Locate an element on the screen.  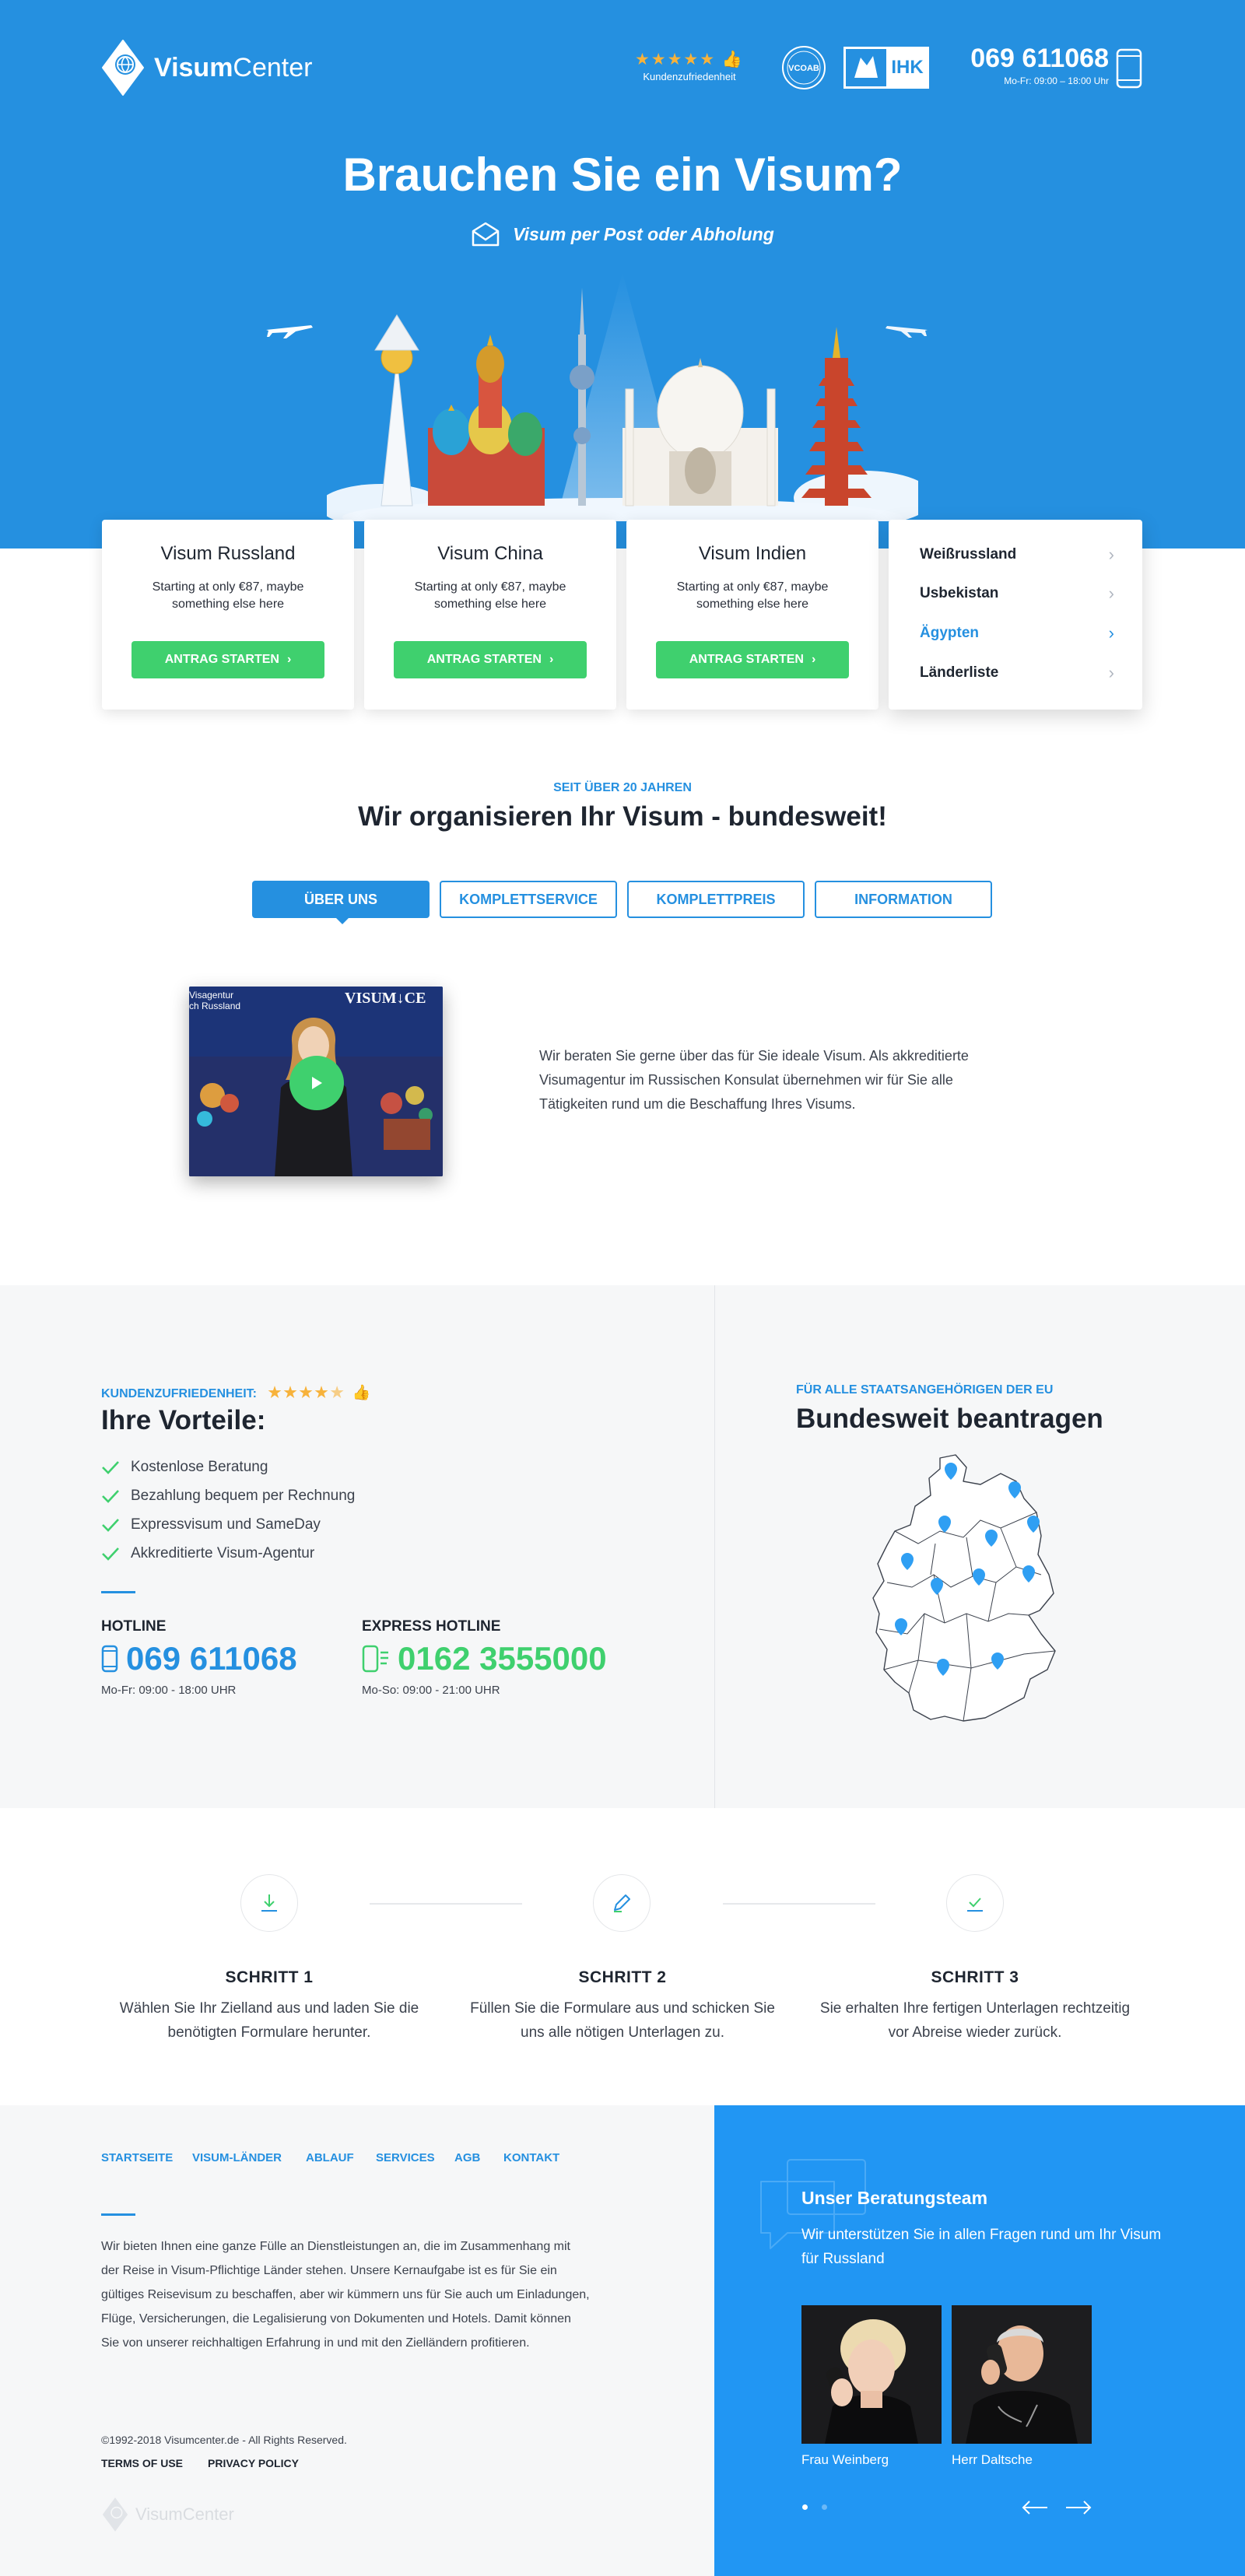
landmarks-illustration is located at coordinates (622, 396).